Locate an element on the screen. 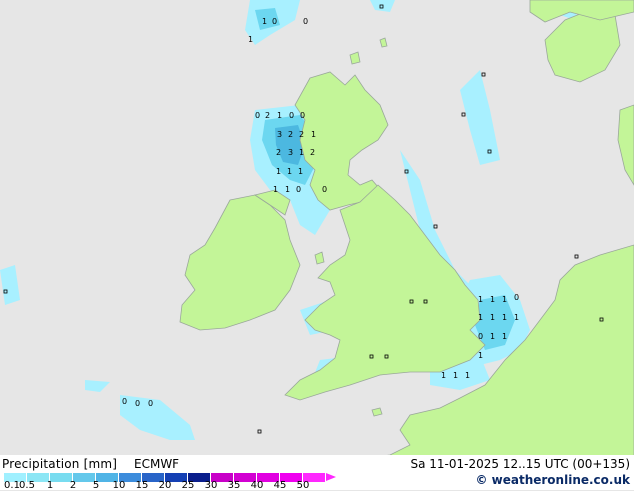 The height and width of the screenshot is (491, 634). product-title: Precipitation [mm] is located at coordinates (60, 464).